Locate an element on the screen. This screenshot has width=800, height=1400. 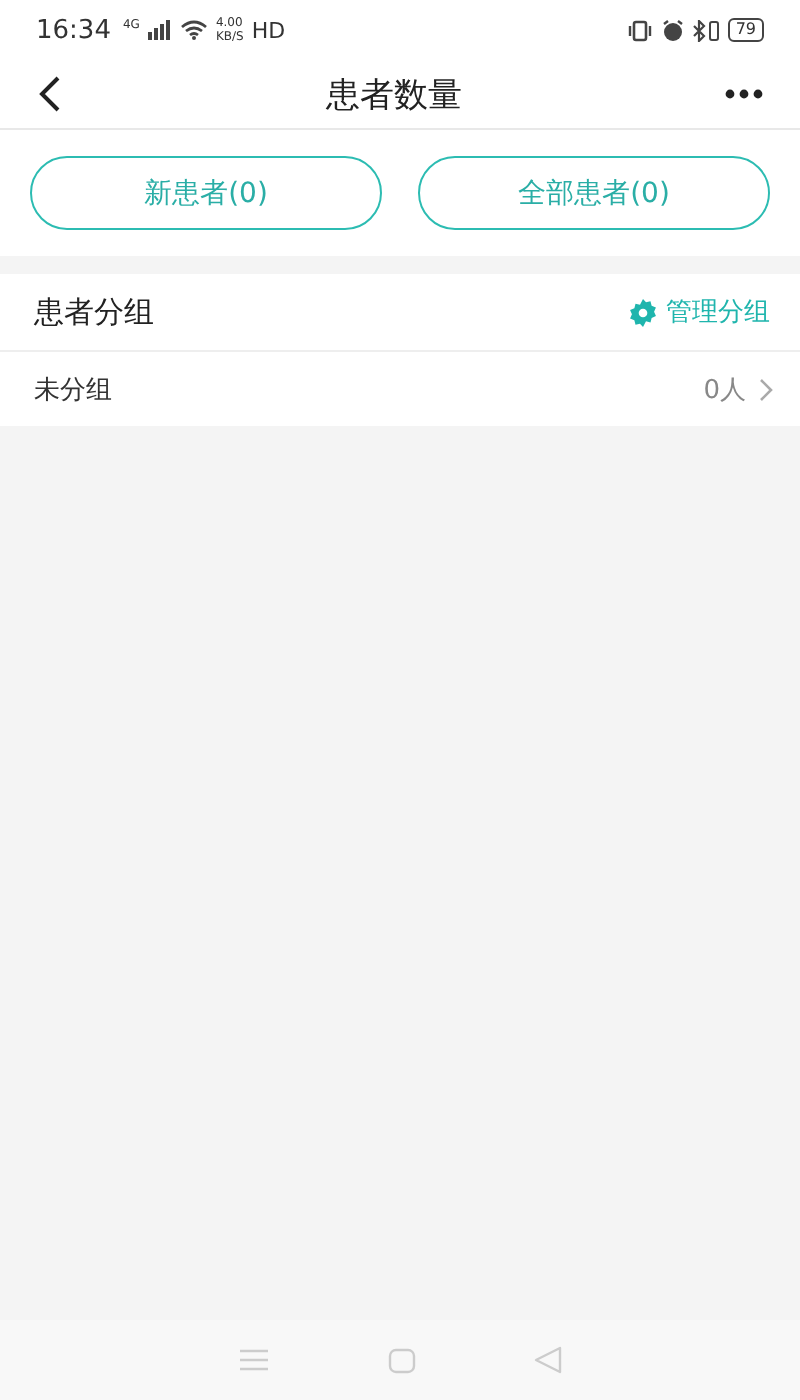
back-nav-icon is located at coordinates (547, 1360).